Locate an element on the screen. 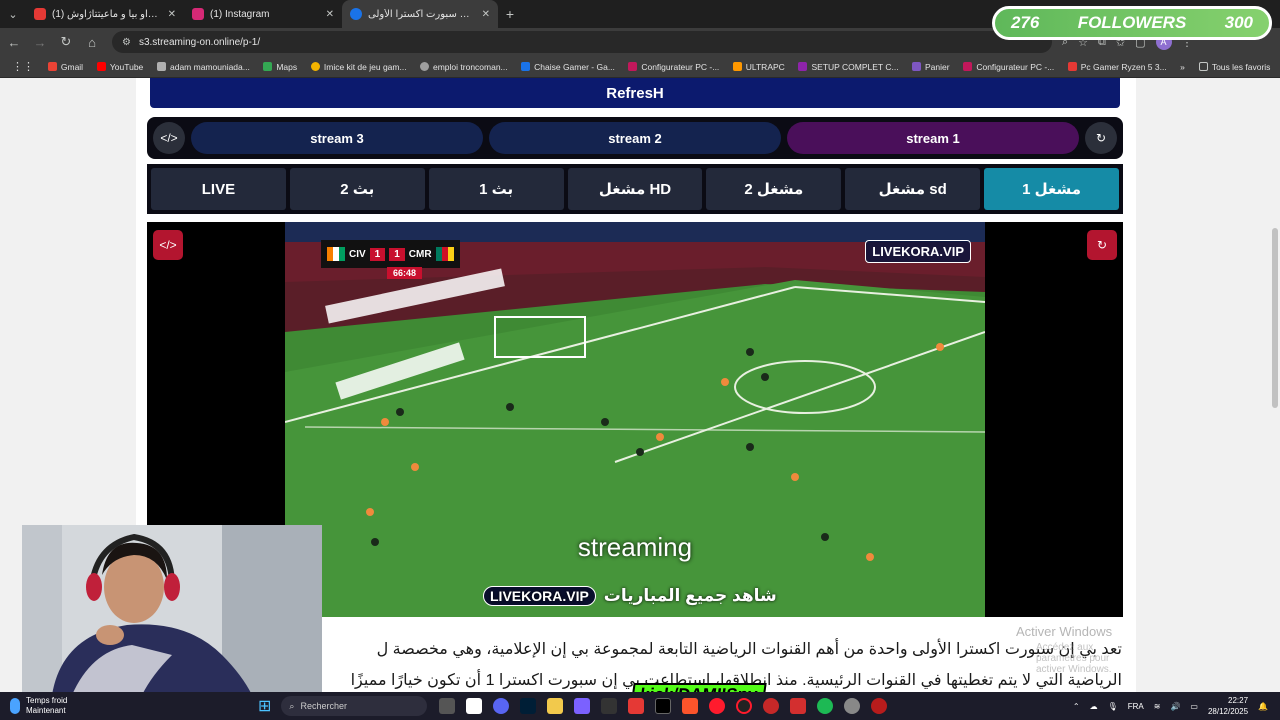 The image size is (1280, 720). back-icon: ← is located at coordinates (14, 42).